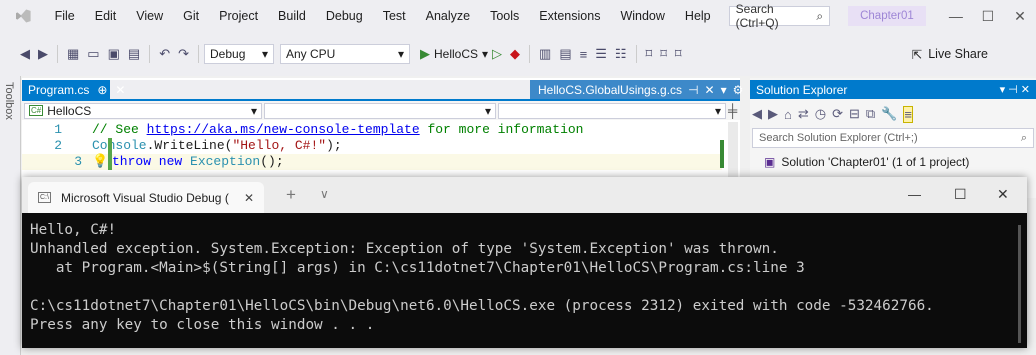 This screenshot has width=1036, height=355. Describe the element at coordinates (678, 54) in the screenshot. I see `next-bookmark-icon: ⌑` at that location.